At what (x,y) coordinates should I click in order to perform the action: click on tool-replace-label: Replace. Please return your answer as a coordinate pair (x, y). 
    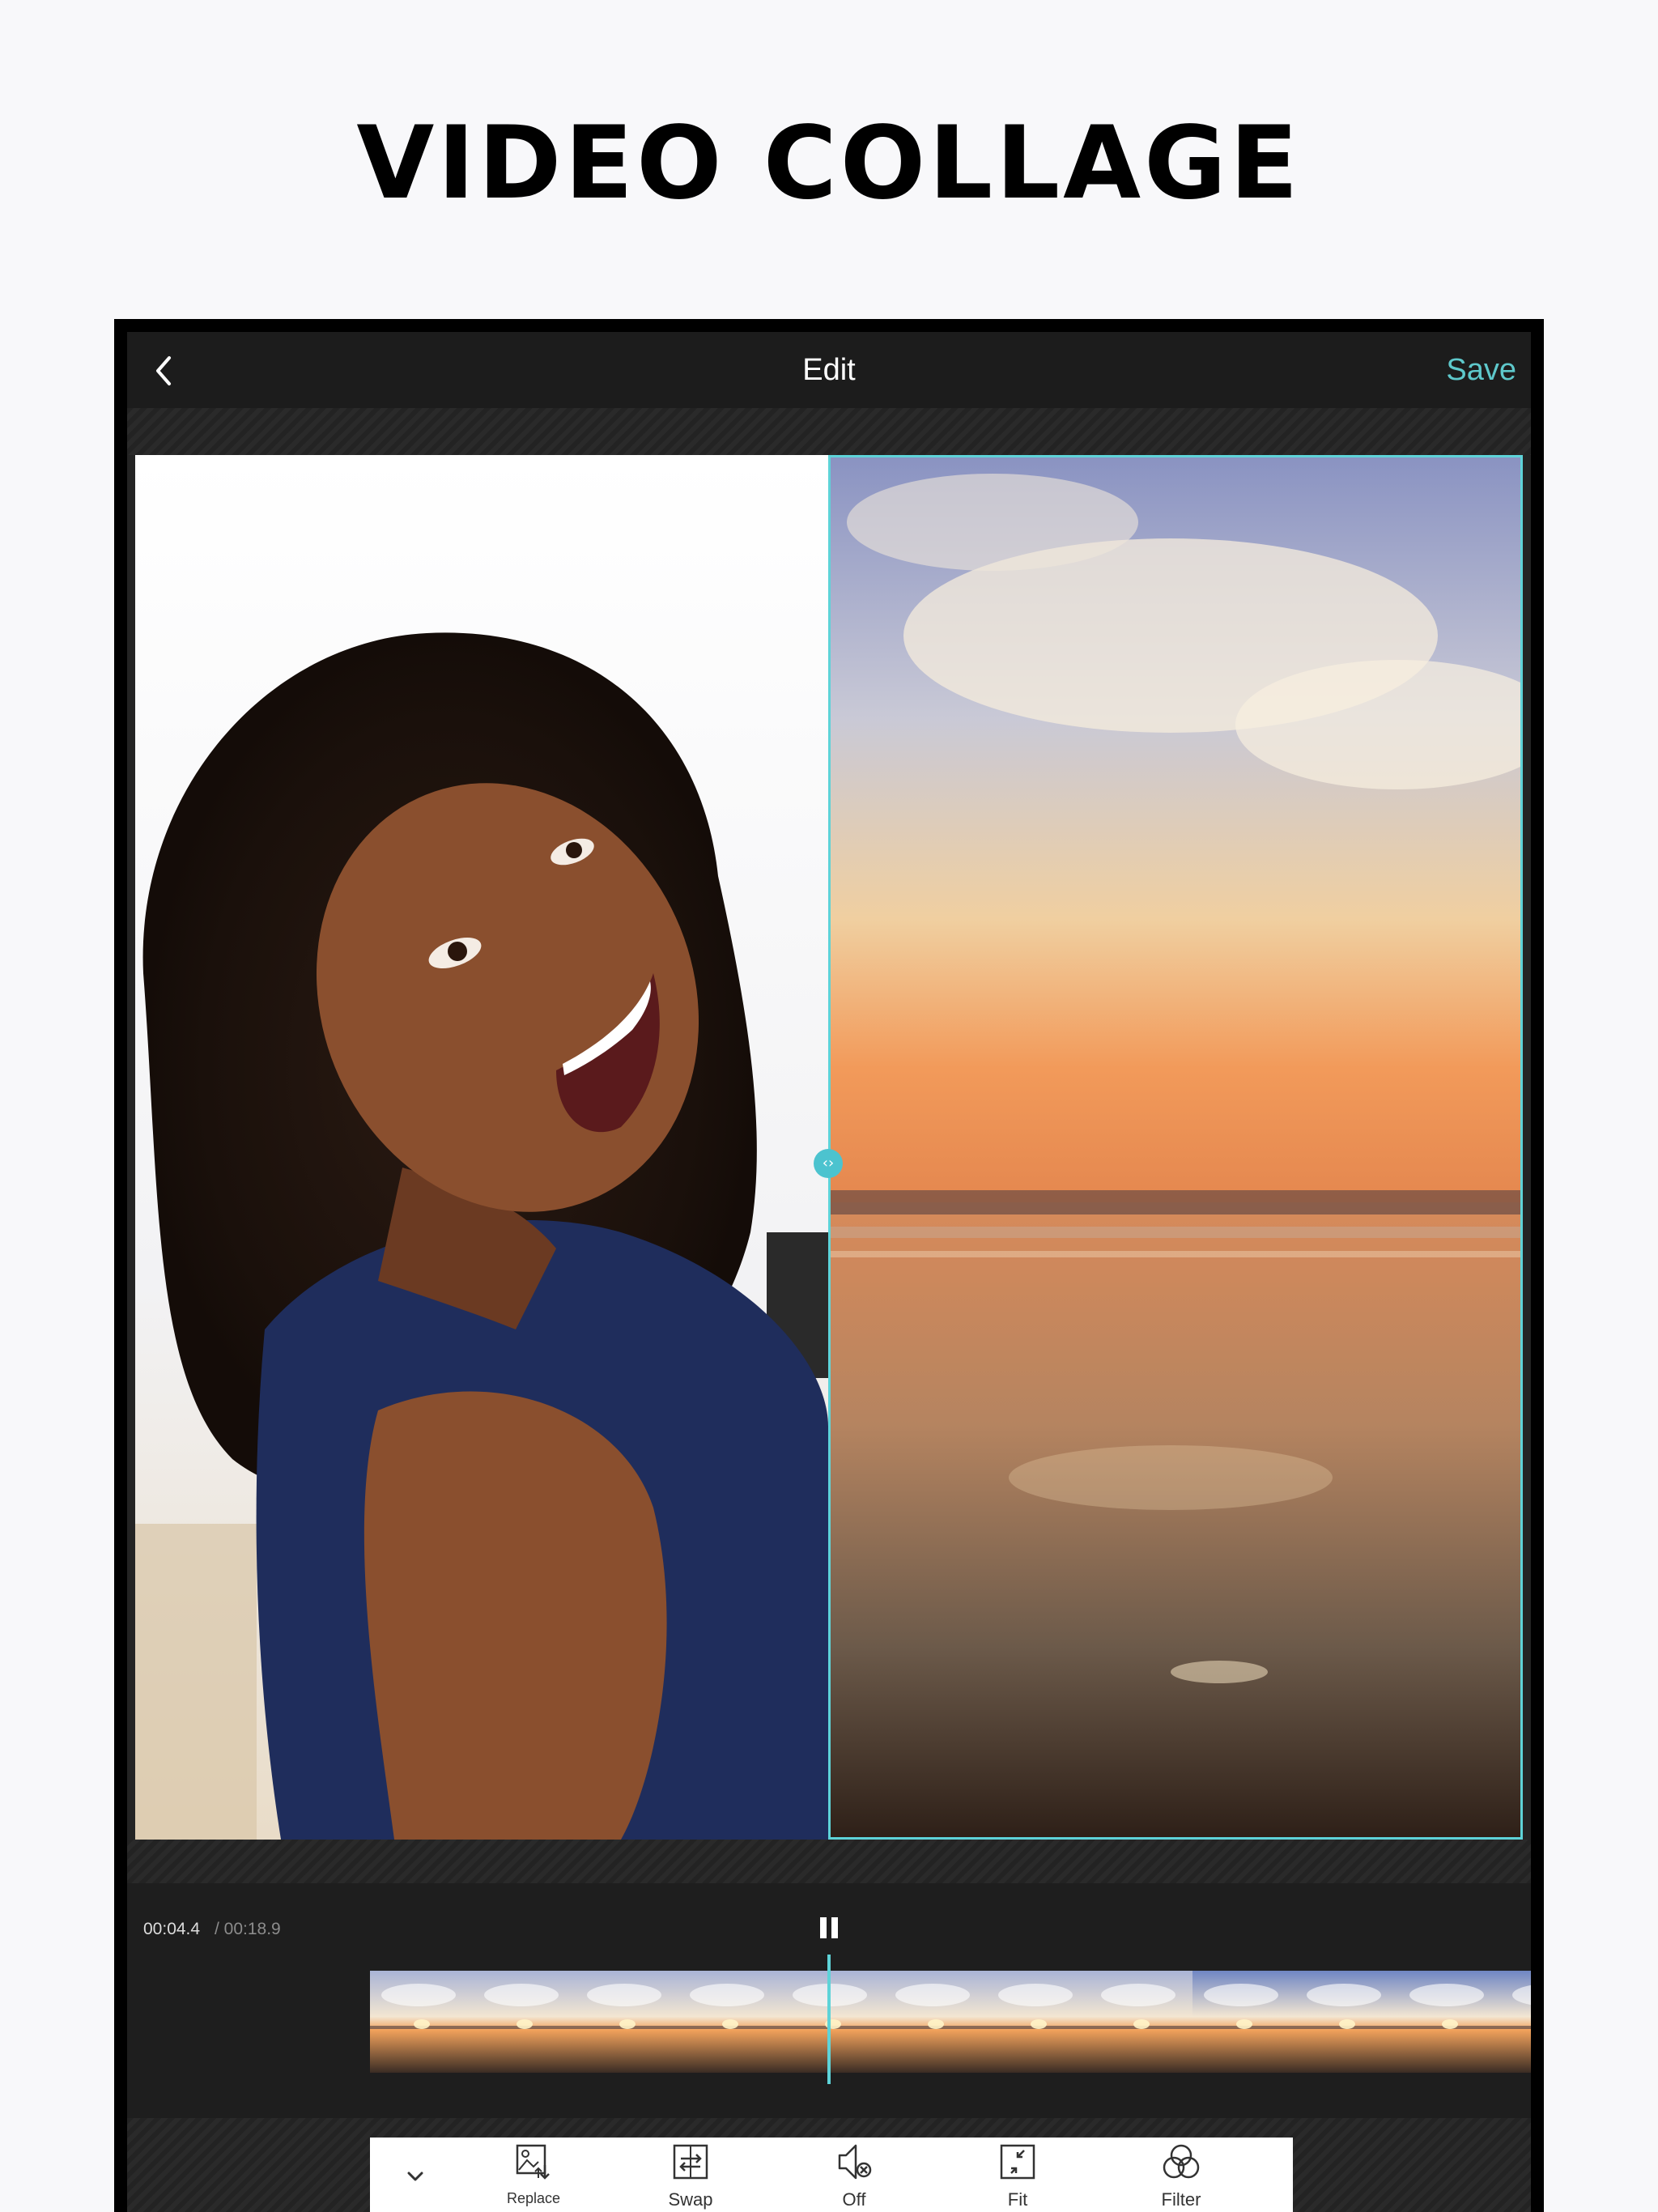
    Looking at the image, I should click on (533, 2198).